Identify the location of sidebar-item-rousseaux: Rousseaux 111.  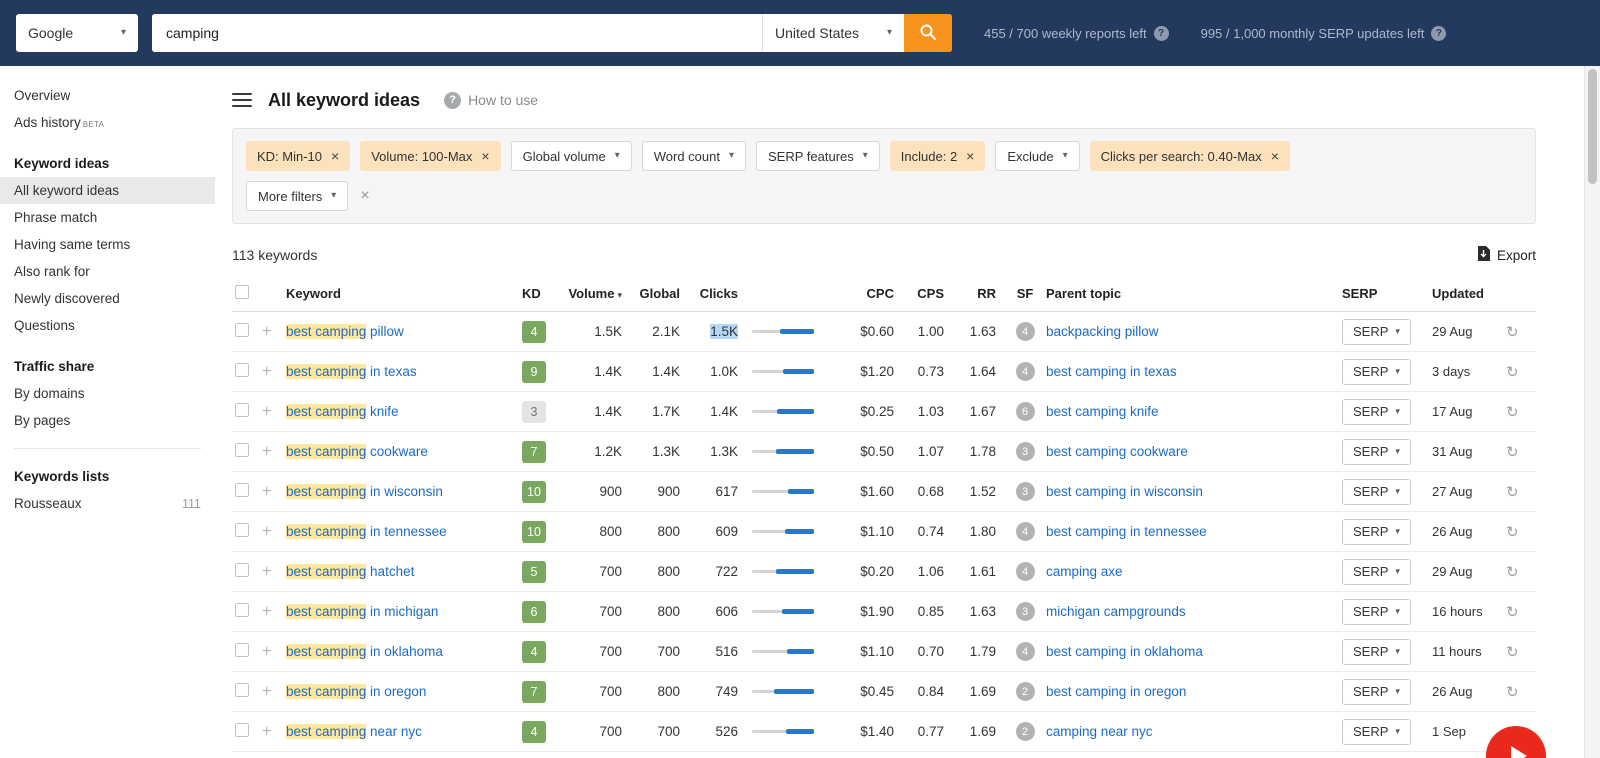
(107, 503).